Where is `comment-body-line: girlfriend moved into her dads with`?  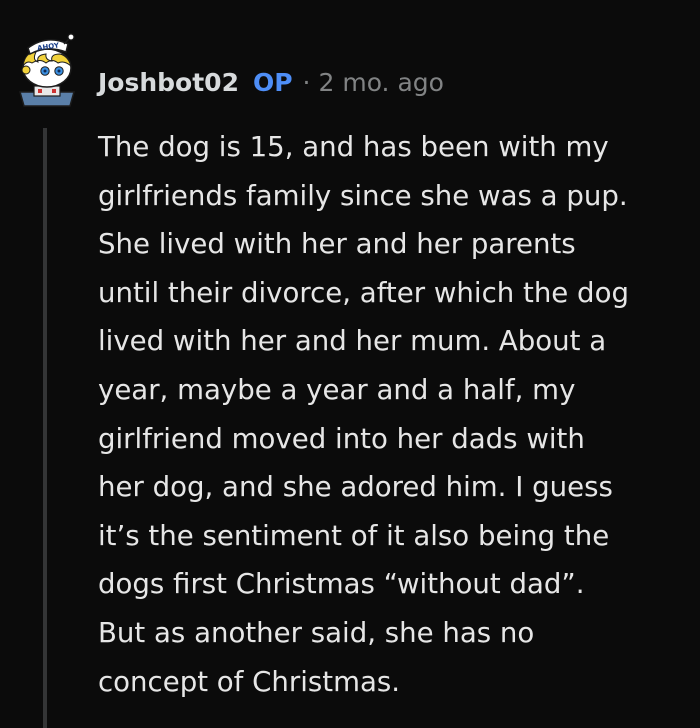 comment-body-line: girlfriend moved into her dads with is located at coordinates (341, 438).